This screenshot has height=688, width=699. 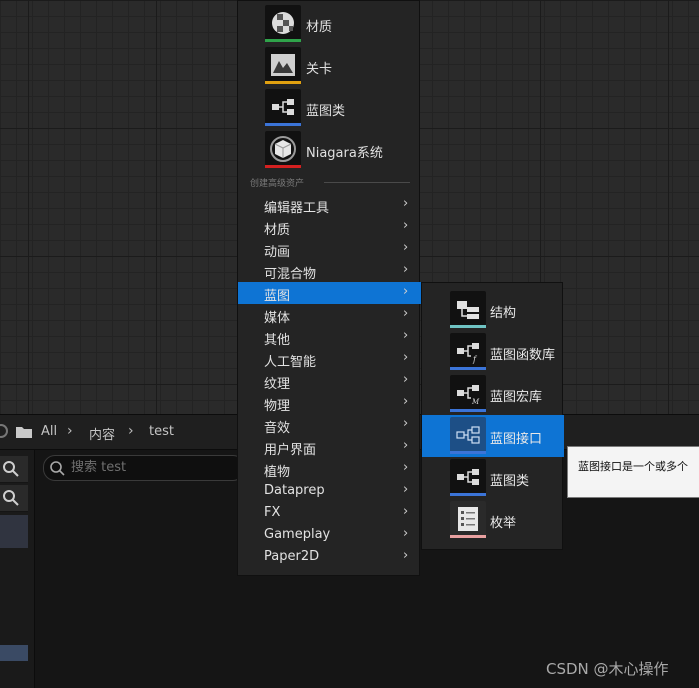 I want to click on submenu-label: 枚举, so click(x=503, y=523).